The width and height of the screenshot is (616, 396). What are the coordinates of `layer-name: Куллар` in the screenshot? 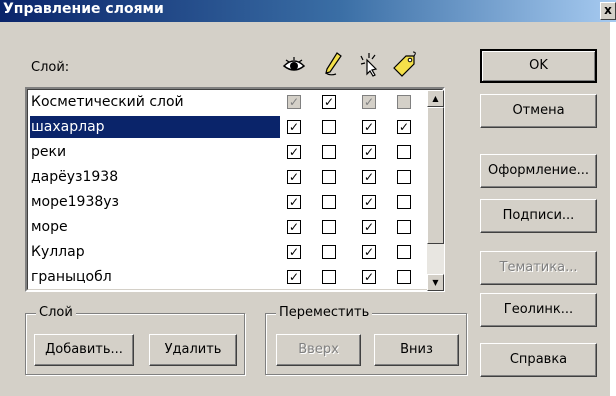 It's located at (155, 252).